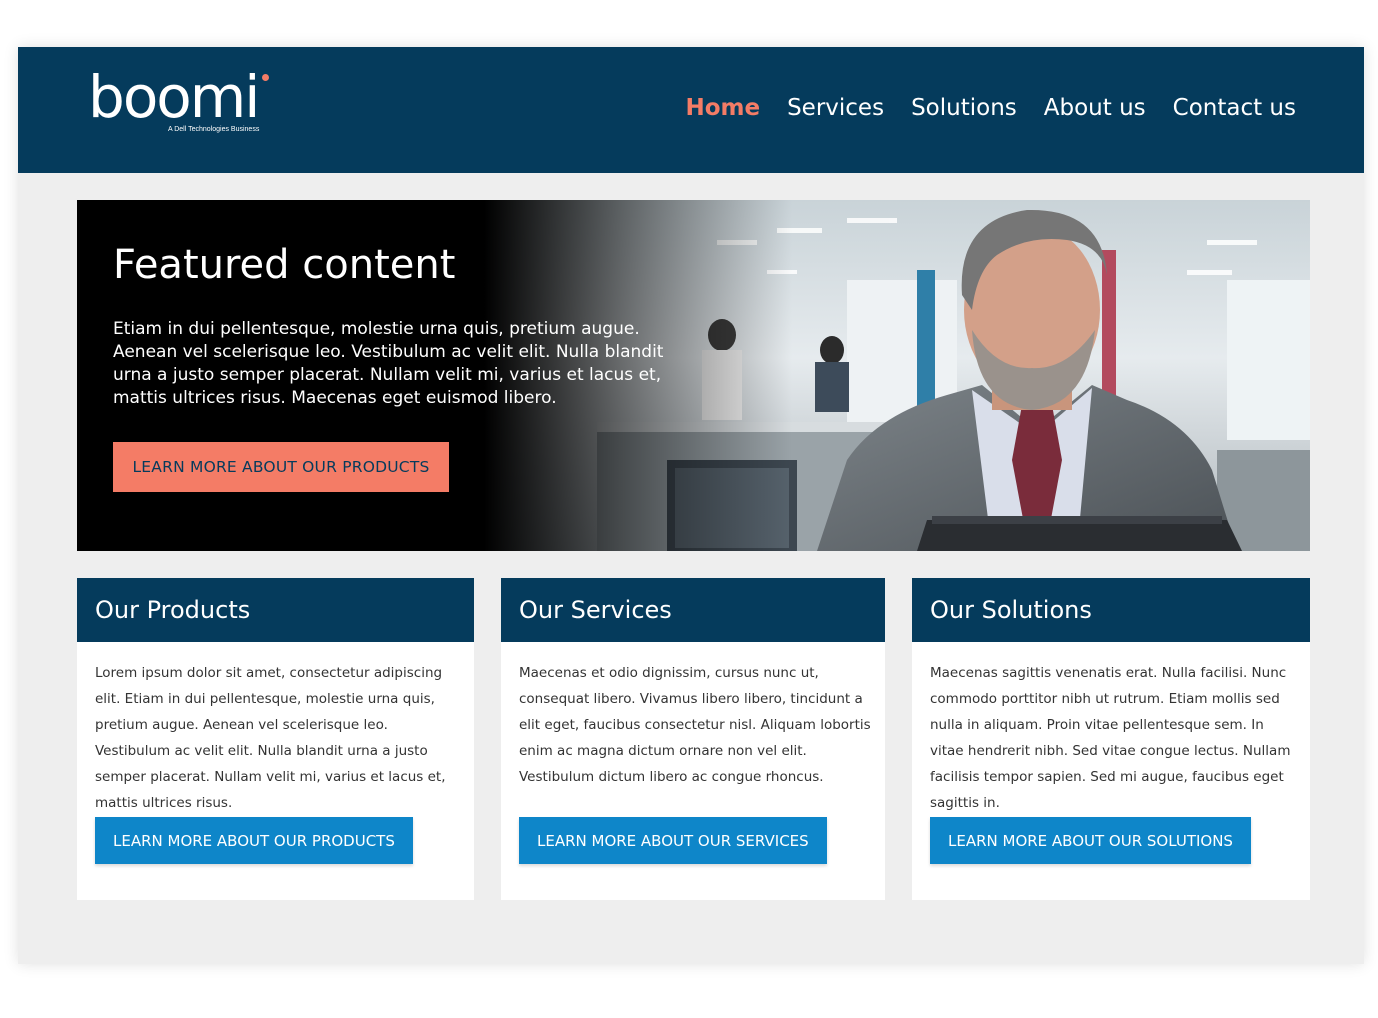 This screenshot has height=1018, width=1378. Describe the element at coordinates (1111, 610) in the screenshot. I see `card-title: Our Solutions` at that location.